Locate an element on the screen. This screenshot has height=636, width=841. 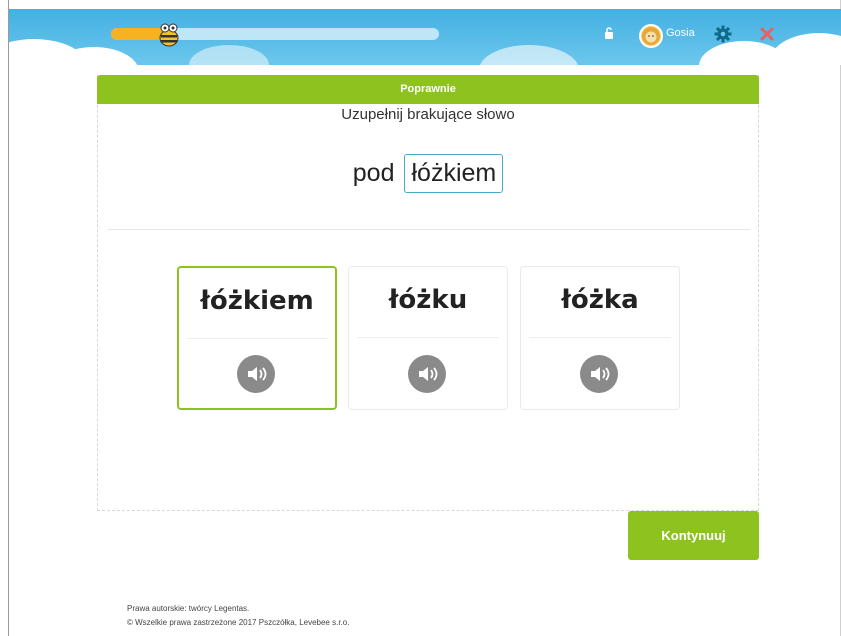
window-left-border is located at coordinates (8, 318).